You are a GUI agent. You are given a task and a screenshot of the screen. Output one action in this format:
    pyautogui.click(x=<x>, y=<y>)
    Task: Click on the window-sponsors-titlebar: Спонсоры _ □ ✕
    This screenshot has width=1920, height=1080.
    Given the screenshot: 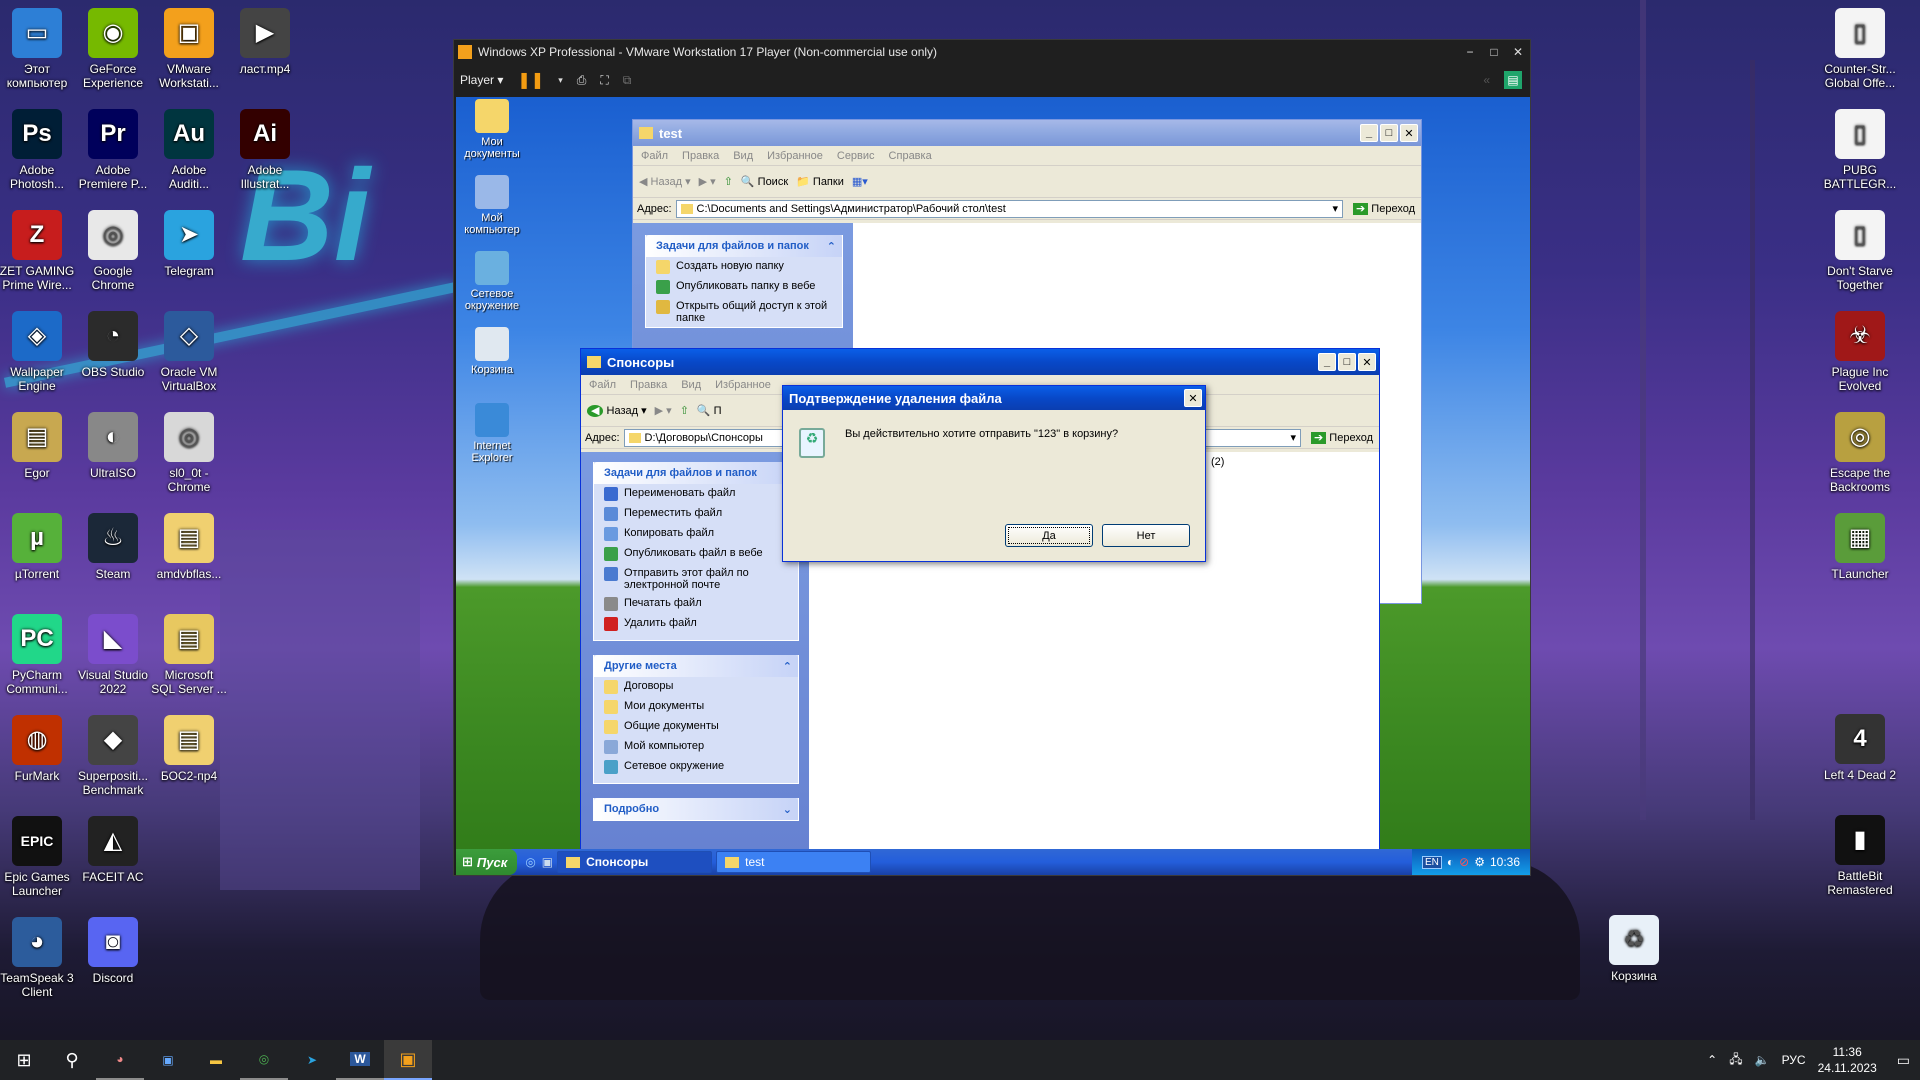 What is the action you would take?
    pyautogui.click(x=980, y=362)
    